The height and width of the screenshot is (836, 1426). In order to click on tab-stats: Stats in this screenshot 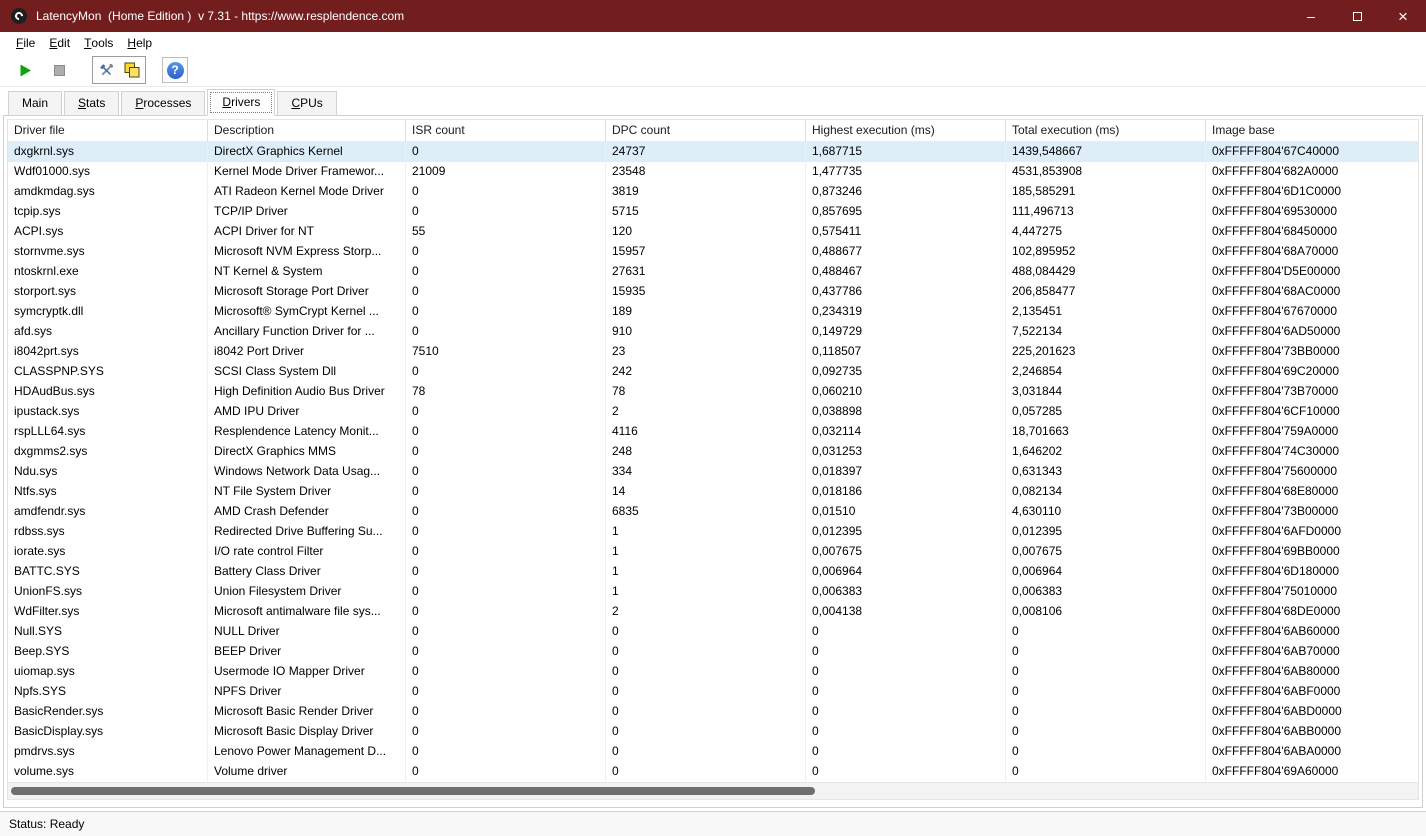, I will do `click(92, 103)`.